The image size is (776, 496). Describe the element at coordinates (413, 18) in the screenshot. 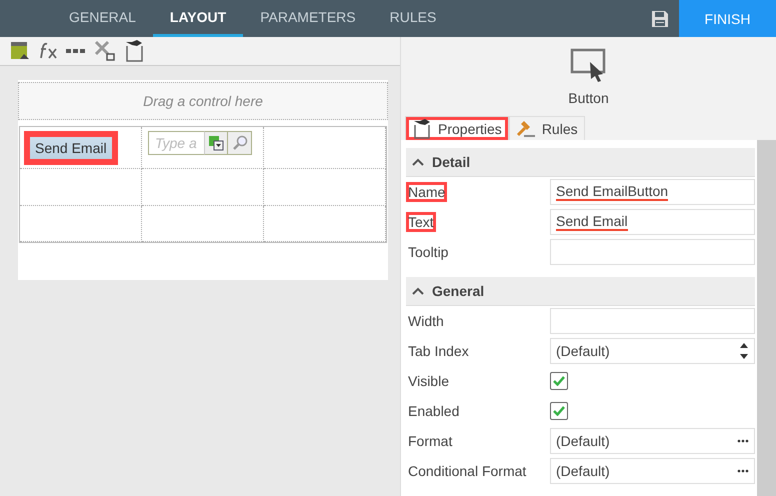

I see `nav-tab: RULES` at that location.